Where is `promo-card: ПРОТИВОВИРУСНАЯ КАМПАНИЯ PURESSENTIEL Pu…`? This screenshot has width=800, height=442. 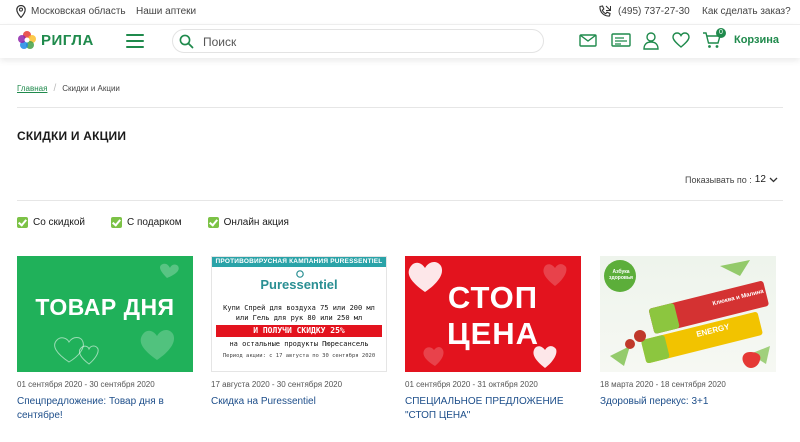 promo-card: ПРОТИВОВИРУСНАЯ КАМПАНИЯ PURESSENTIEL Pu… is located at coordinates (299, 332).